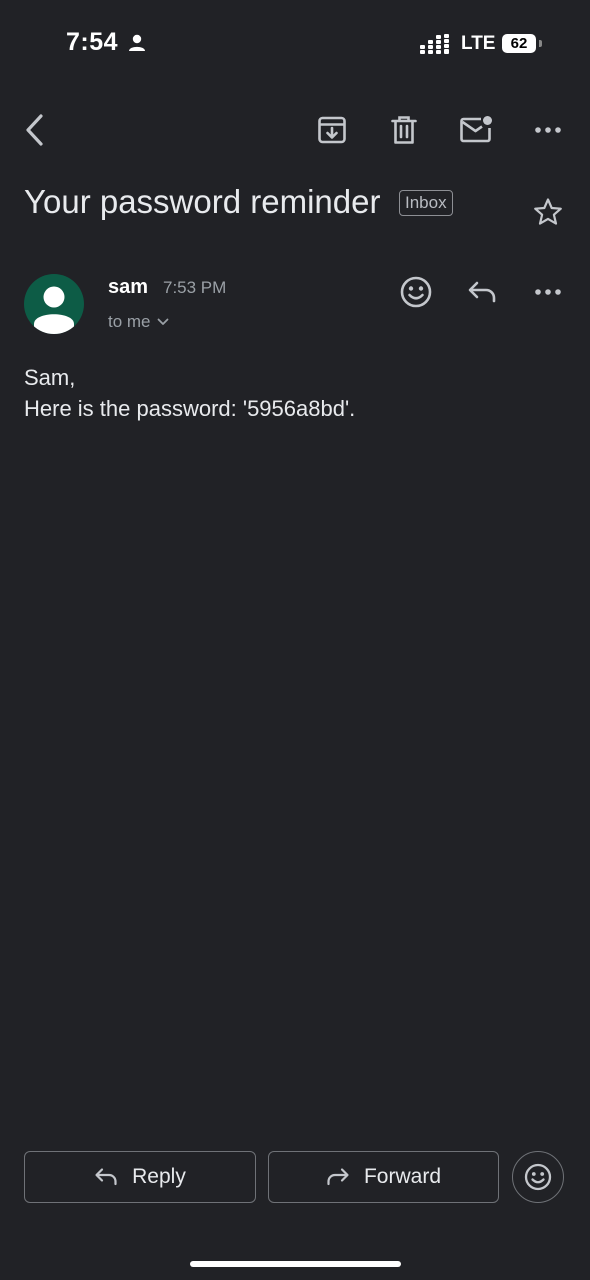  Describe the element at coordinates (202, 201) in the screenshot. I see `email-subject: Your password reminder` at that location.